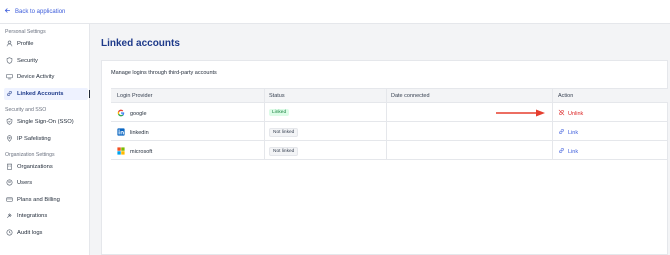 This screenshot has width=670, height=255. Describe the element at coordinates (9, 216) in the screenshot. I see `plug-icon` at that location.